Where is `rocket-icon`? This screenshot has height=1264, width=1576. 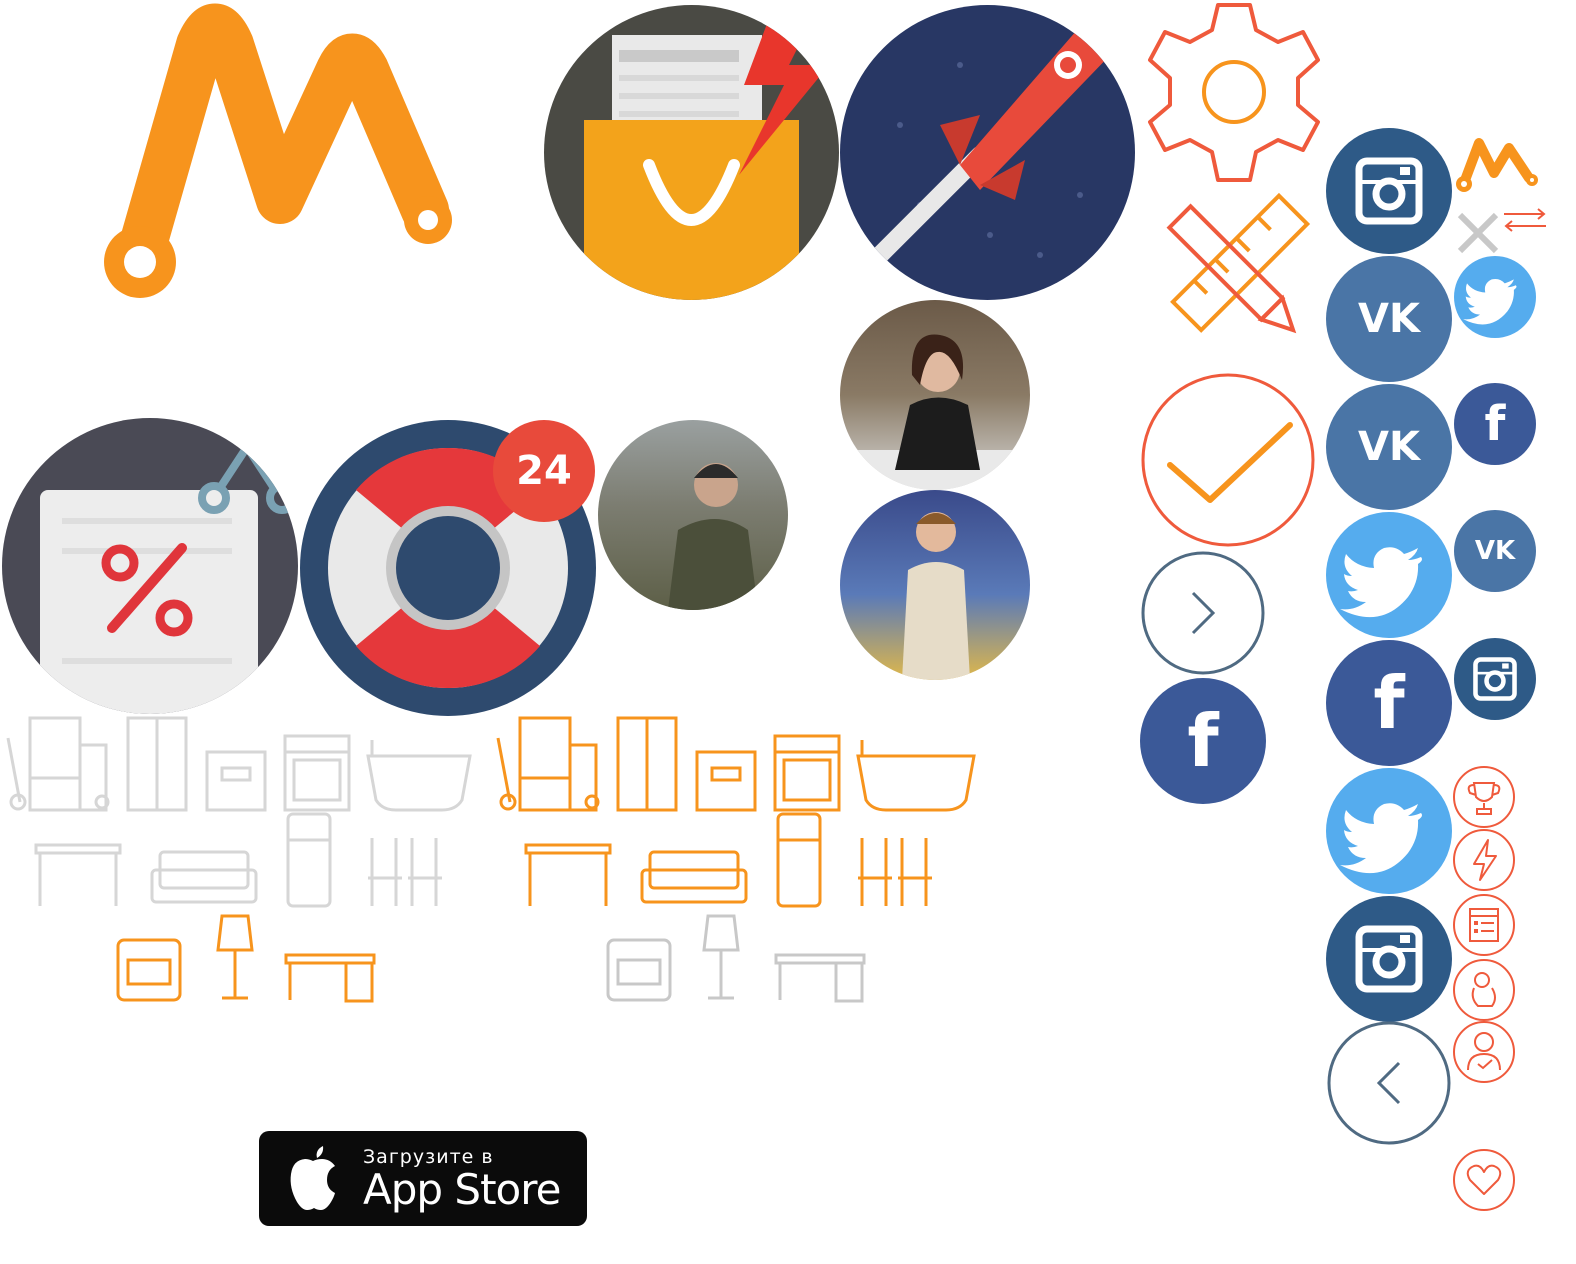 rocket-icon is located at coordinates (1000, 134).